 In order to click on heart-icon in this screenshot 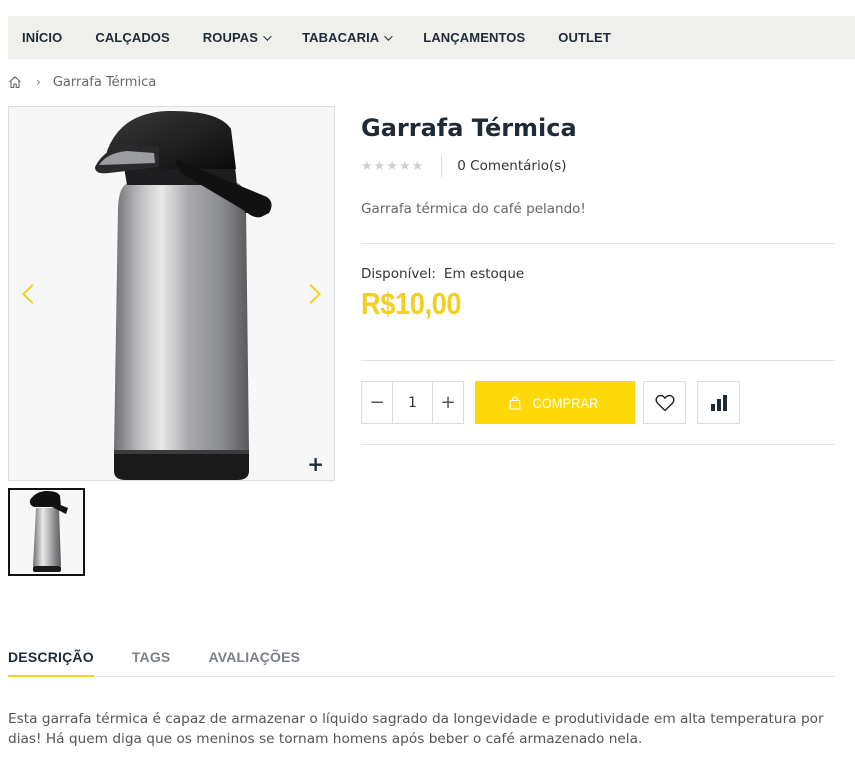, I will do `click(664, 402)`.